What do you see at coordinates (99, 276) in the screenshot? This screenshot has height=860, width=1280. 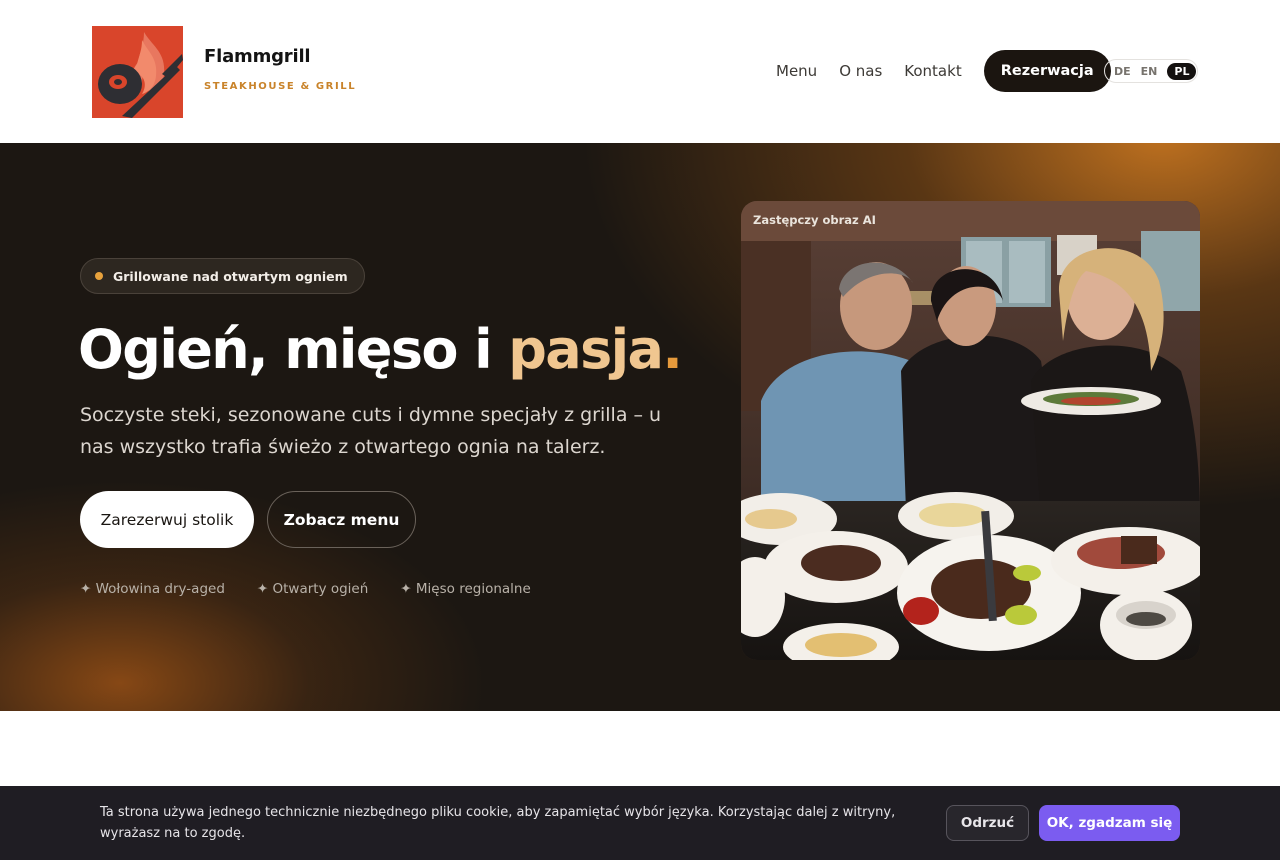 I see `badge-dot-icon` at bounding box center [99, 276].